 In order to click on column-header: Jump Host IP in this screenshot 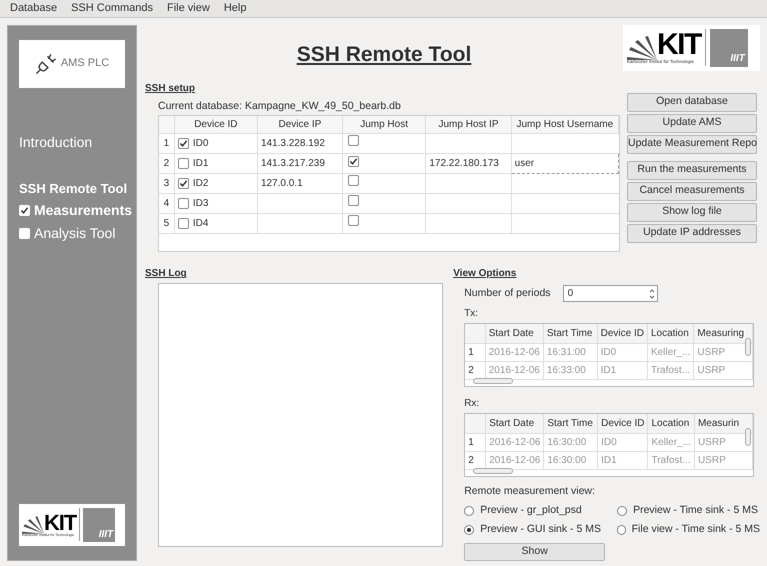, I will do `click(469, 125)`.